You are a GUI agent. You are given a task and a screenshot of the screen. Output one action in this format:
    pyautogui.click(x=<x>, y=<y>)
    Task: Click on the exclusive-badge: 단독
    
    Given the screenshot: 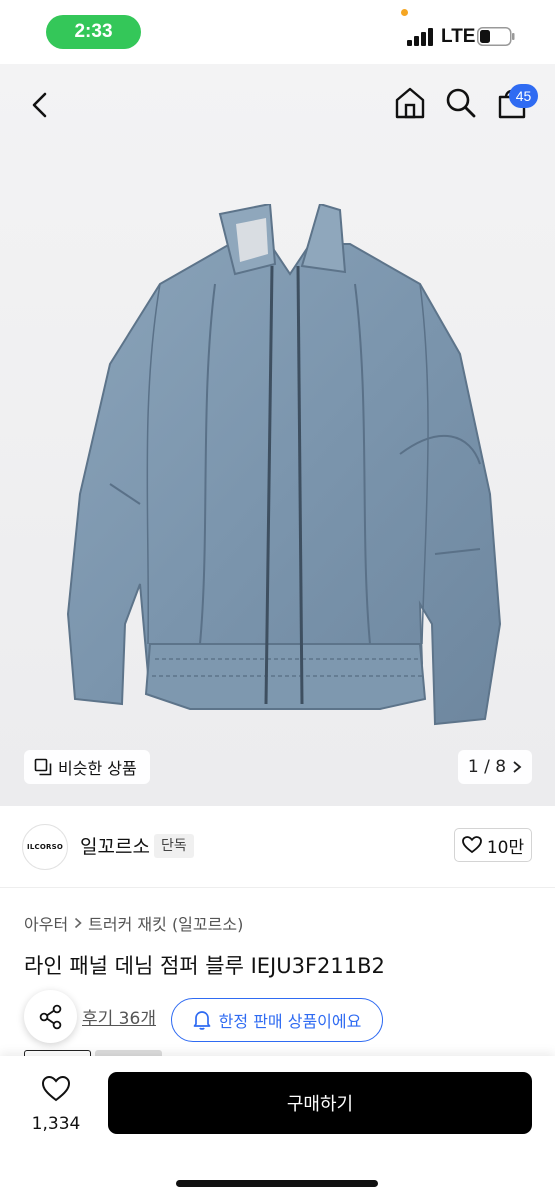 What is the action you would take?
    pyautogui.click(x=174, y=846)
    